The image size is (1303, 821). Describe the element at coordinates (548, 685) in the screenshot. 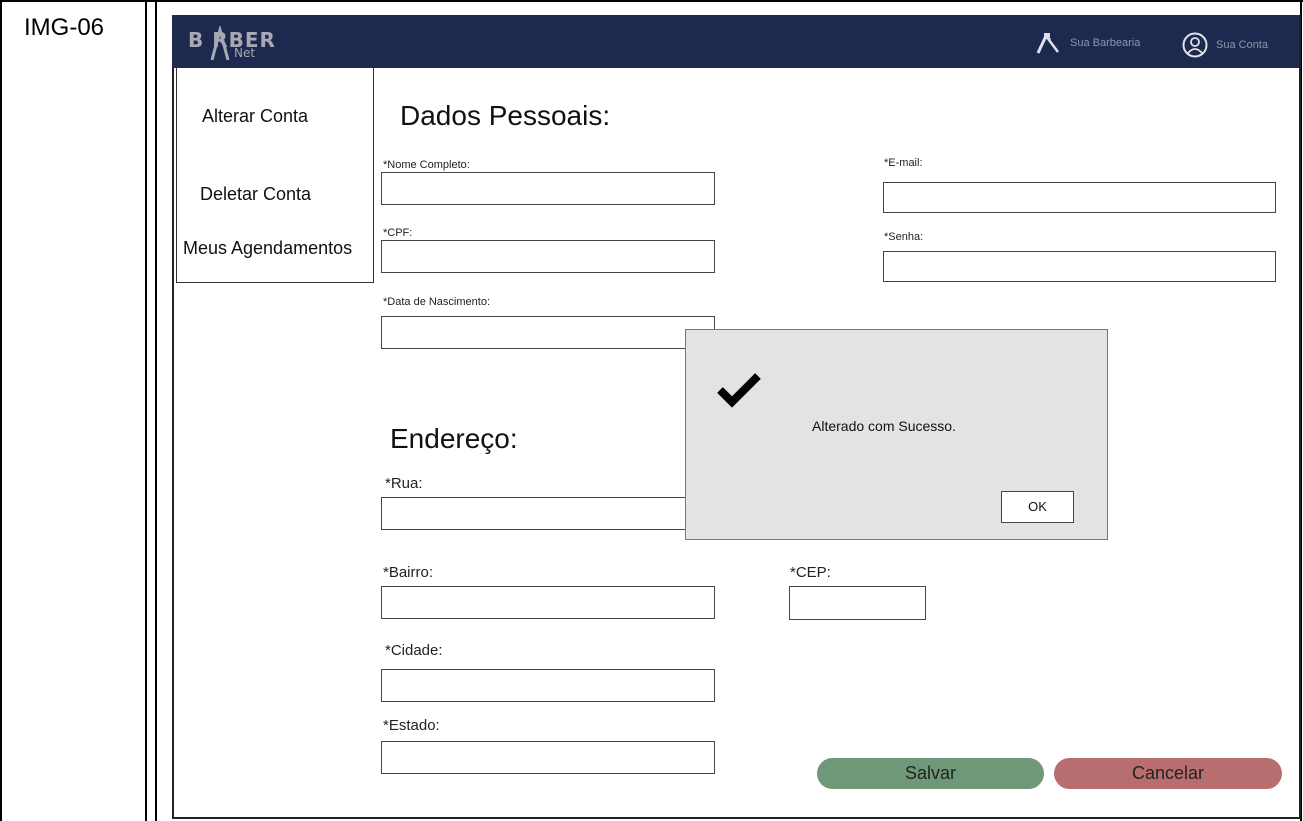

I see `cidade-input` at that location.